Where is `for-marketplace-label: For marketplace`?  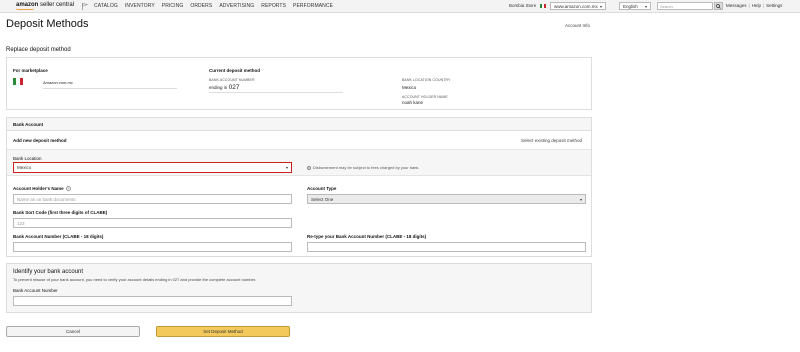 for-marketplace-label: For marketplace is located at coordinates (30, 70).